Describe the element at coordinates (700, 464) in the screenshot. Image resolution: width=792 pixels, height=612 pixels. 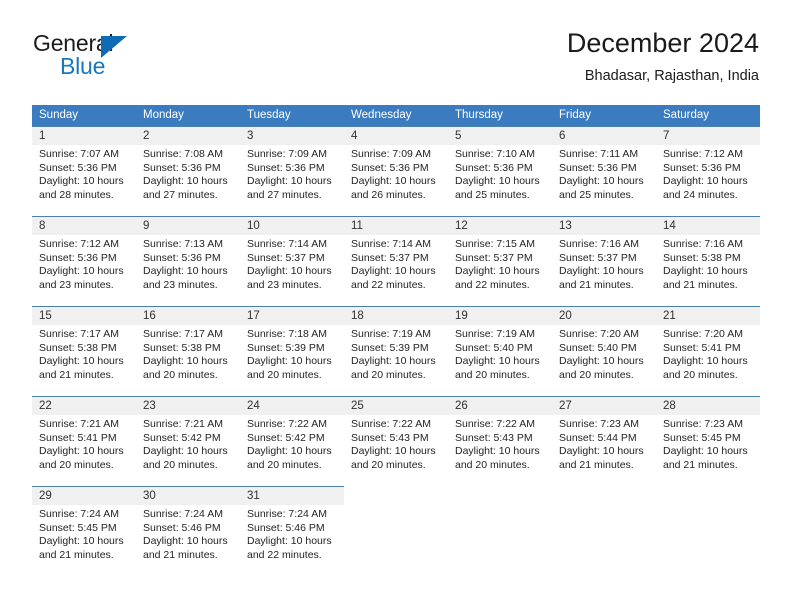
I see `daylight-line2-text: and 21 minutes.` at that location.